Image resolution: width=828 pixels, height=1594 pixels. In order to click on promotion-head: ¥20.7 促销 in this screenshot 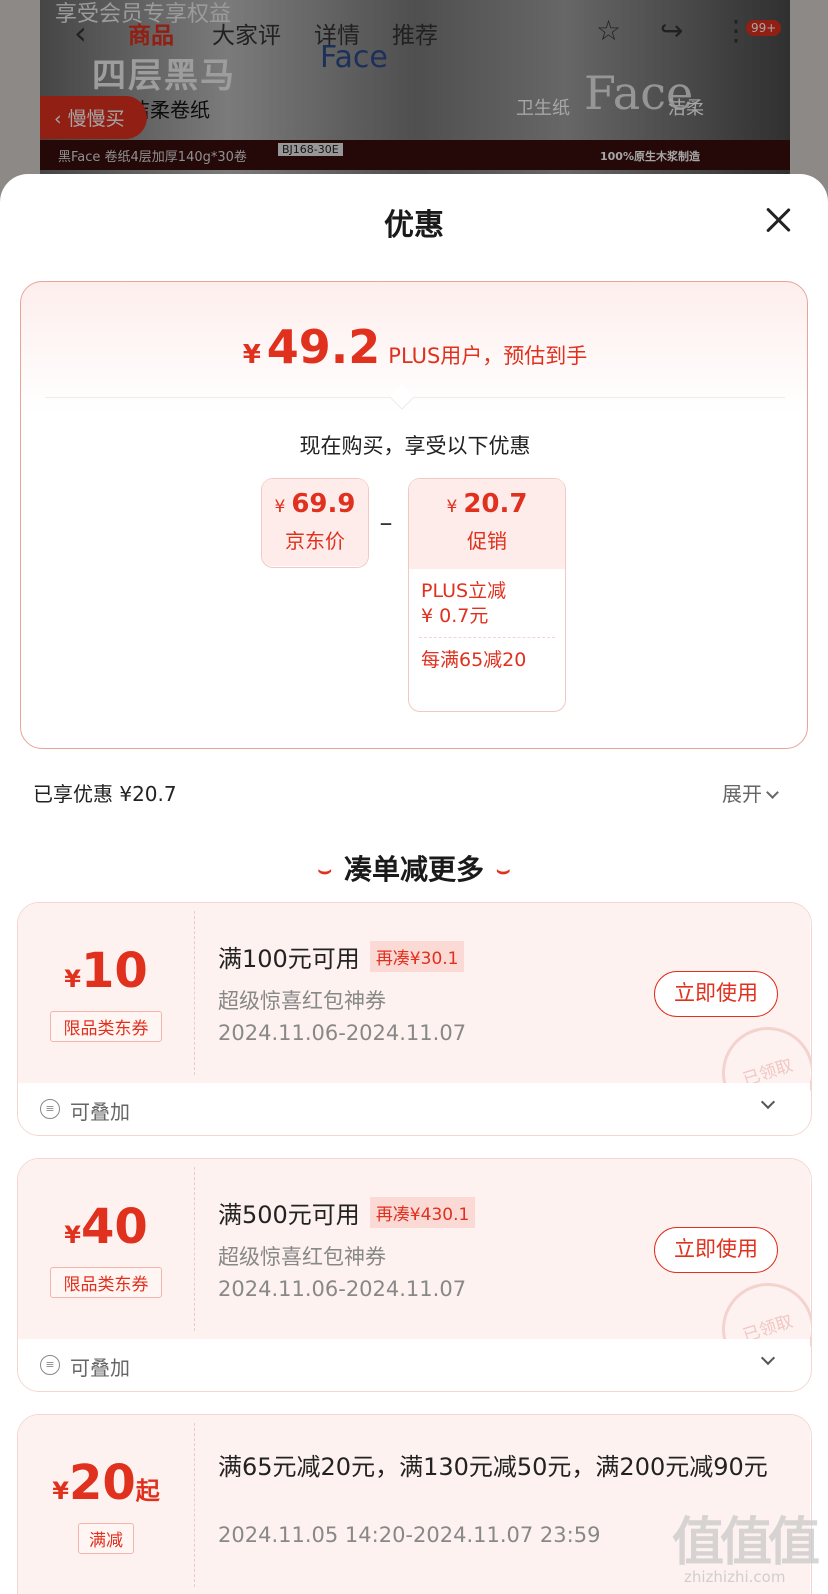, I will do `click(487, 524)`.